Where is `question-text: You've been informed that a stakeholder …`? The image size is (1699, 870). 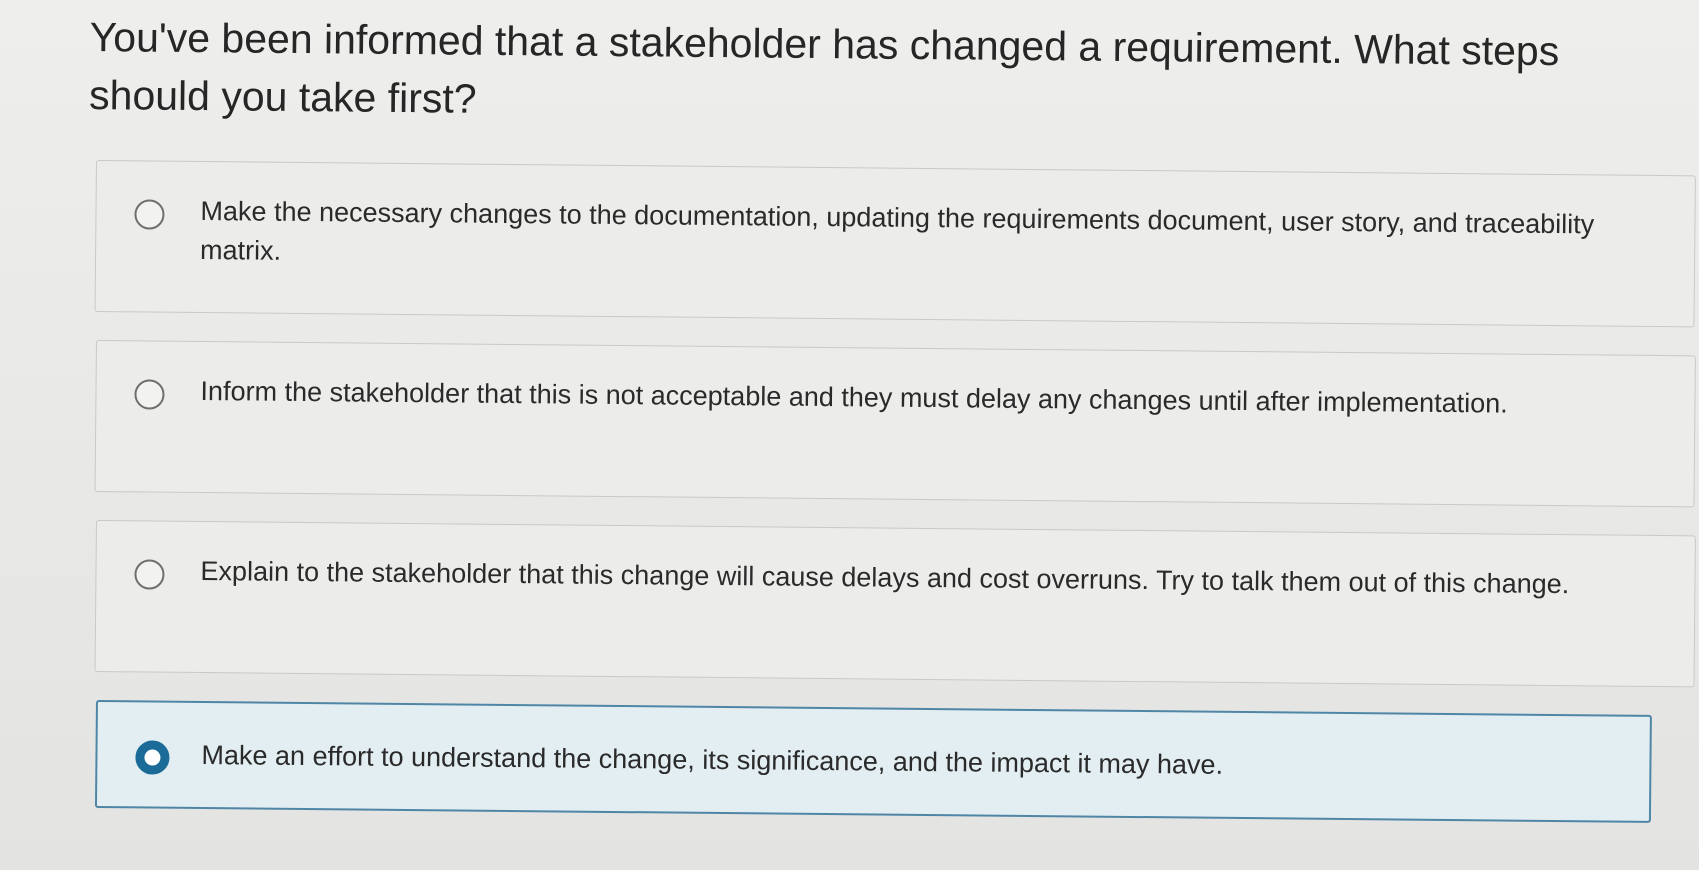 question-text: You've been informed that a stakeholder … is located at coordinates (824, 67).